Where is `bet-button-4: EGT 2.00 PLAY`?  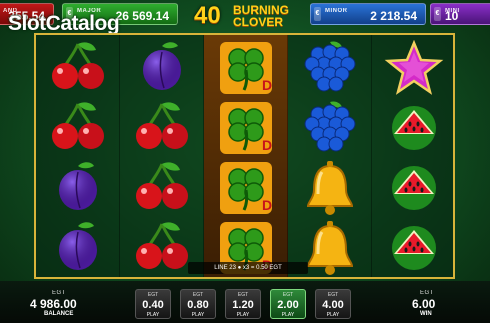
bet-button-4: EGT 2.00 PLAY is located at coordinates (288, 304).